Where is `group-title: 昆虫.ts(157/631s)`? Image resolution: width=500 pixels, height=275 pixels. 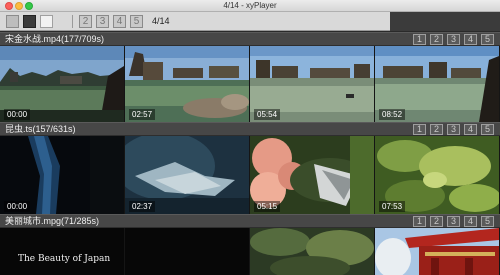
group-title: 昆虫.ts(157/631s) is located at coordinates (40, 129).